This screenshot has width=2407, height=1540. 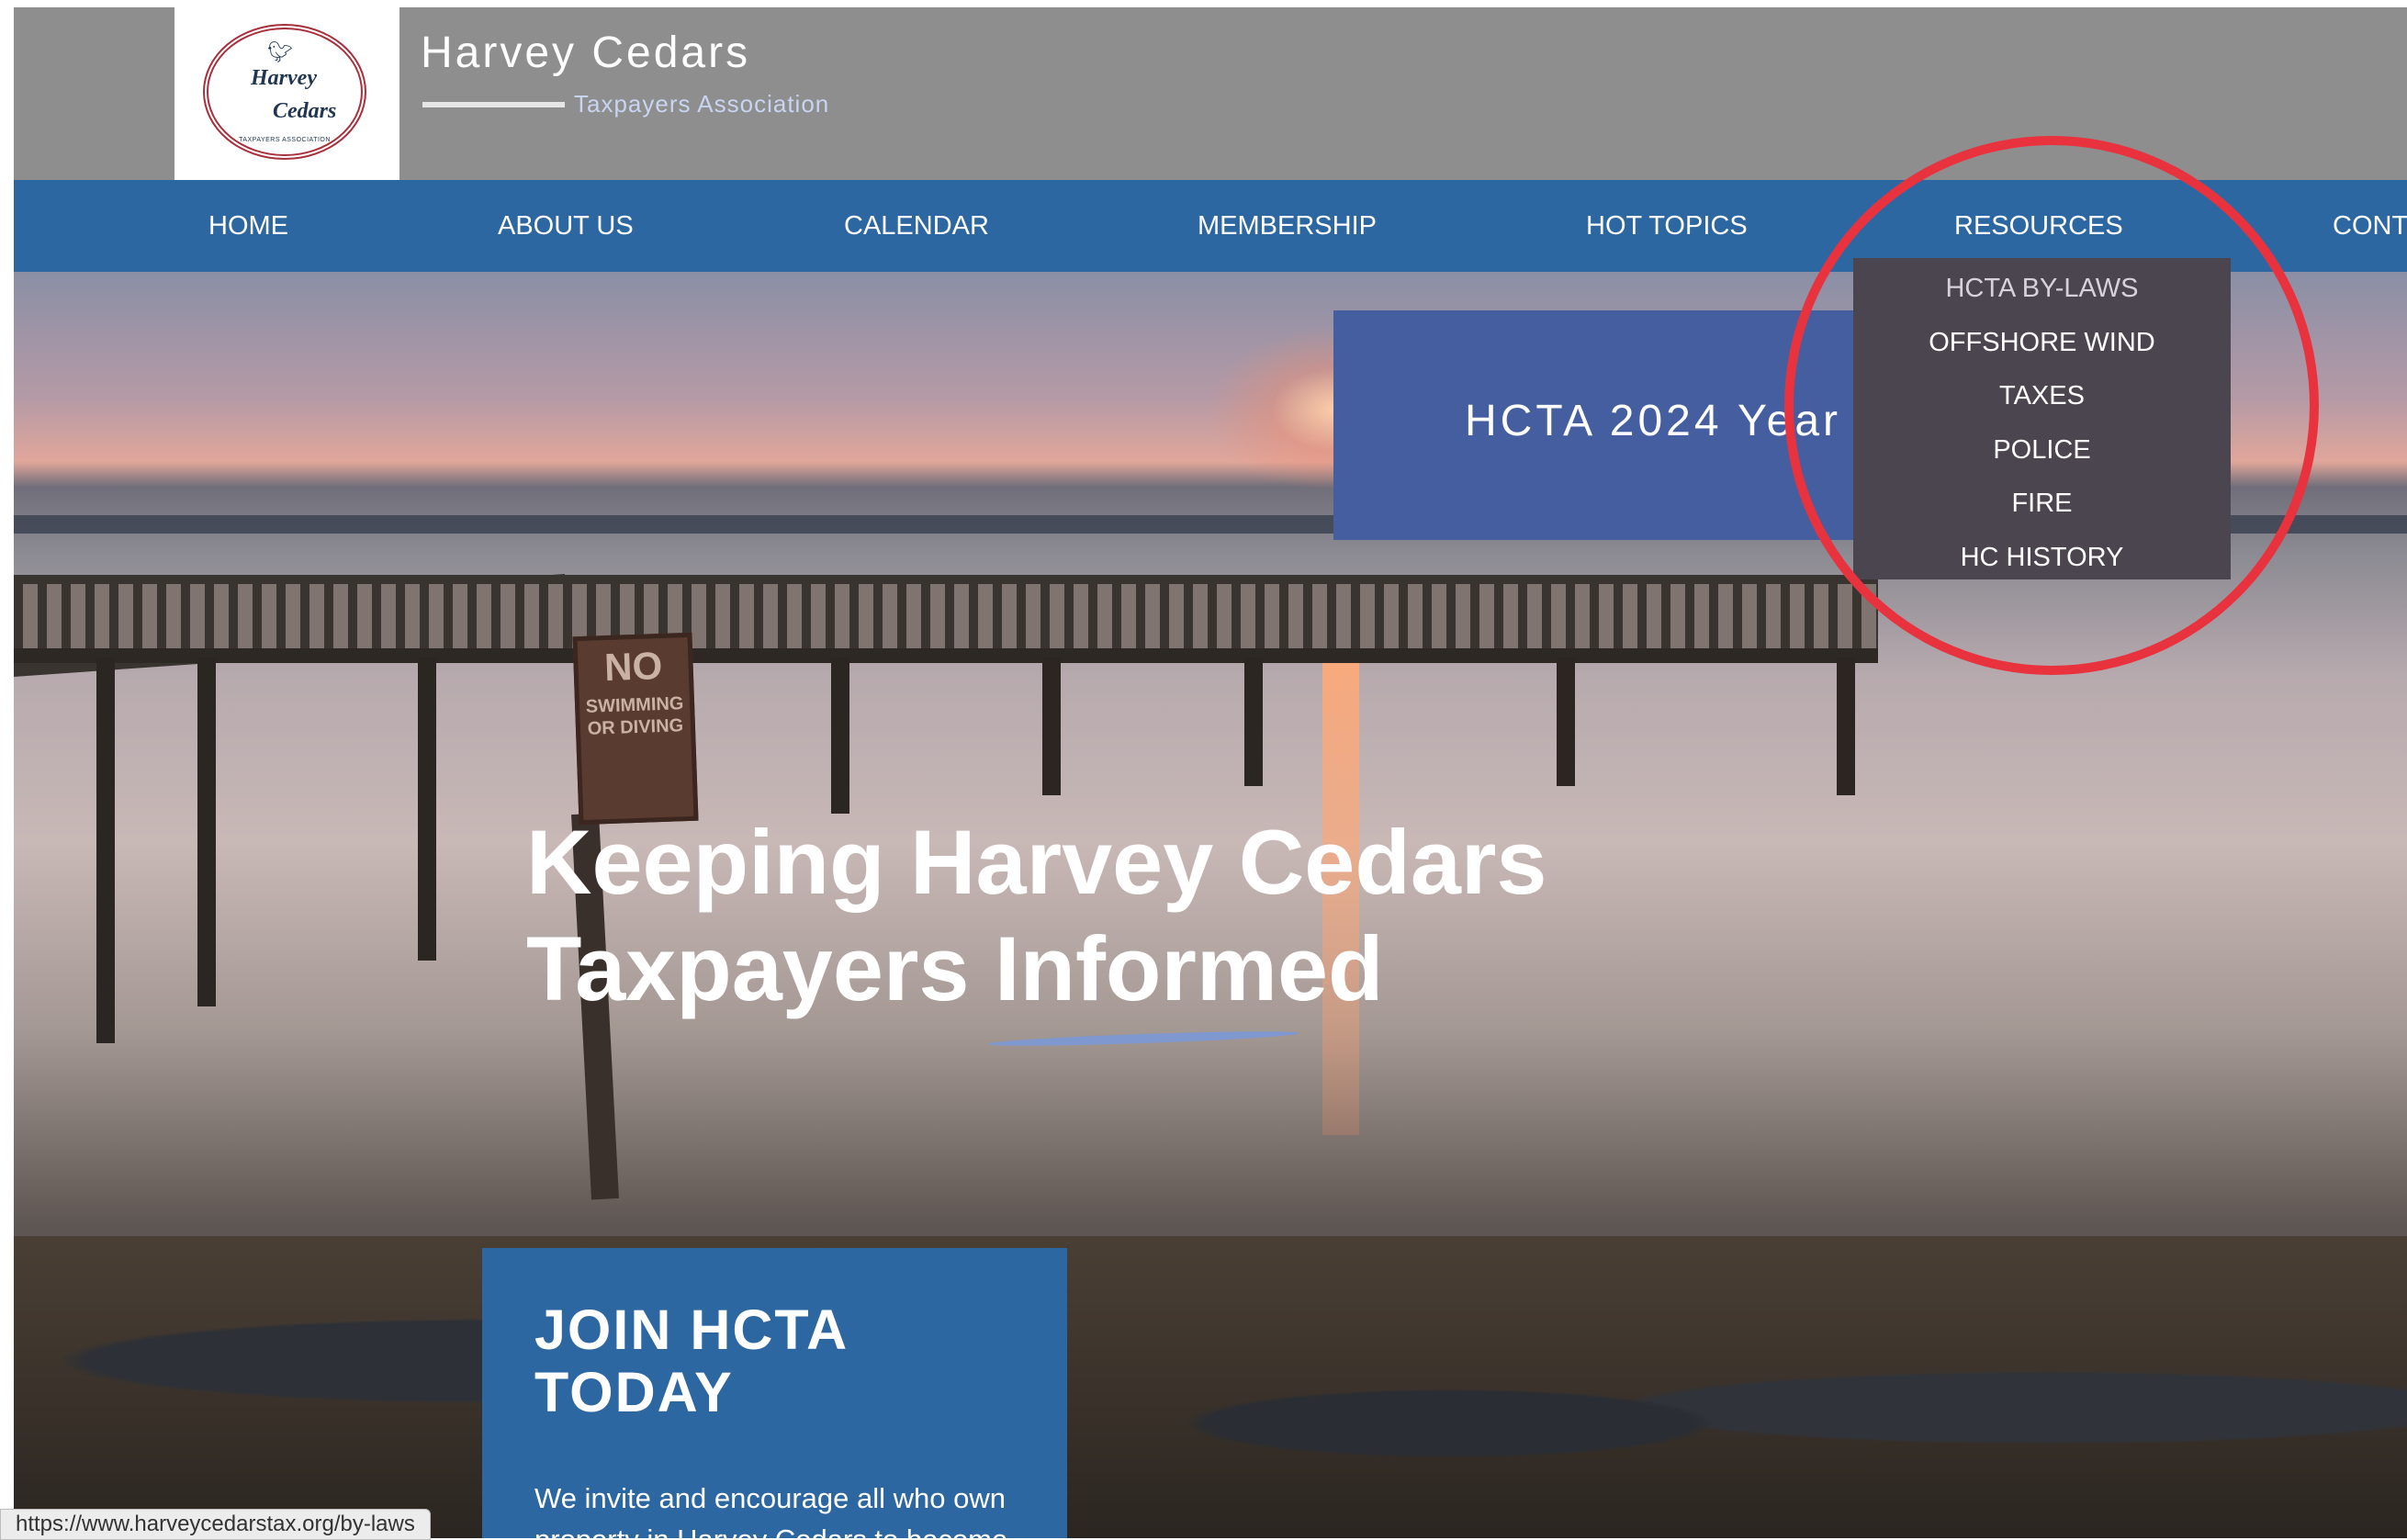 What do you see at coordinates (916, 226) in the screenshot?
I see `nav-calendar: CALENDAR` at bounding box center [916, 226].